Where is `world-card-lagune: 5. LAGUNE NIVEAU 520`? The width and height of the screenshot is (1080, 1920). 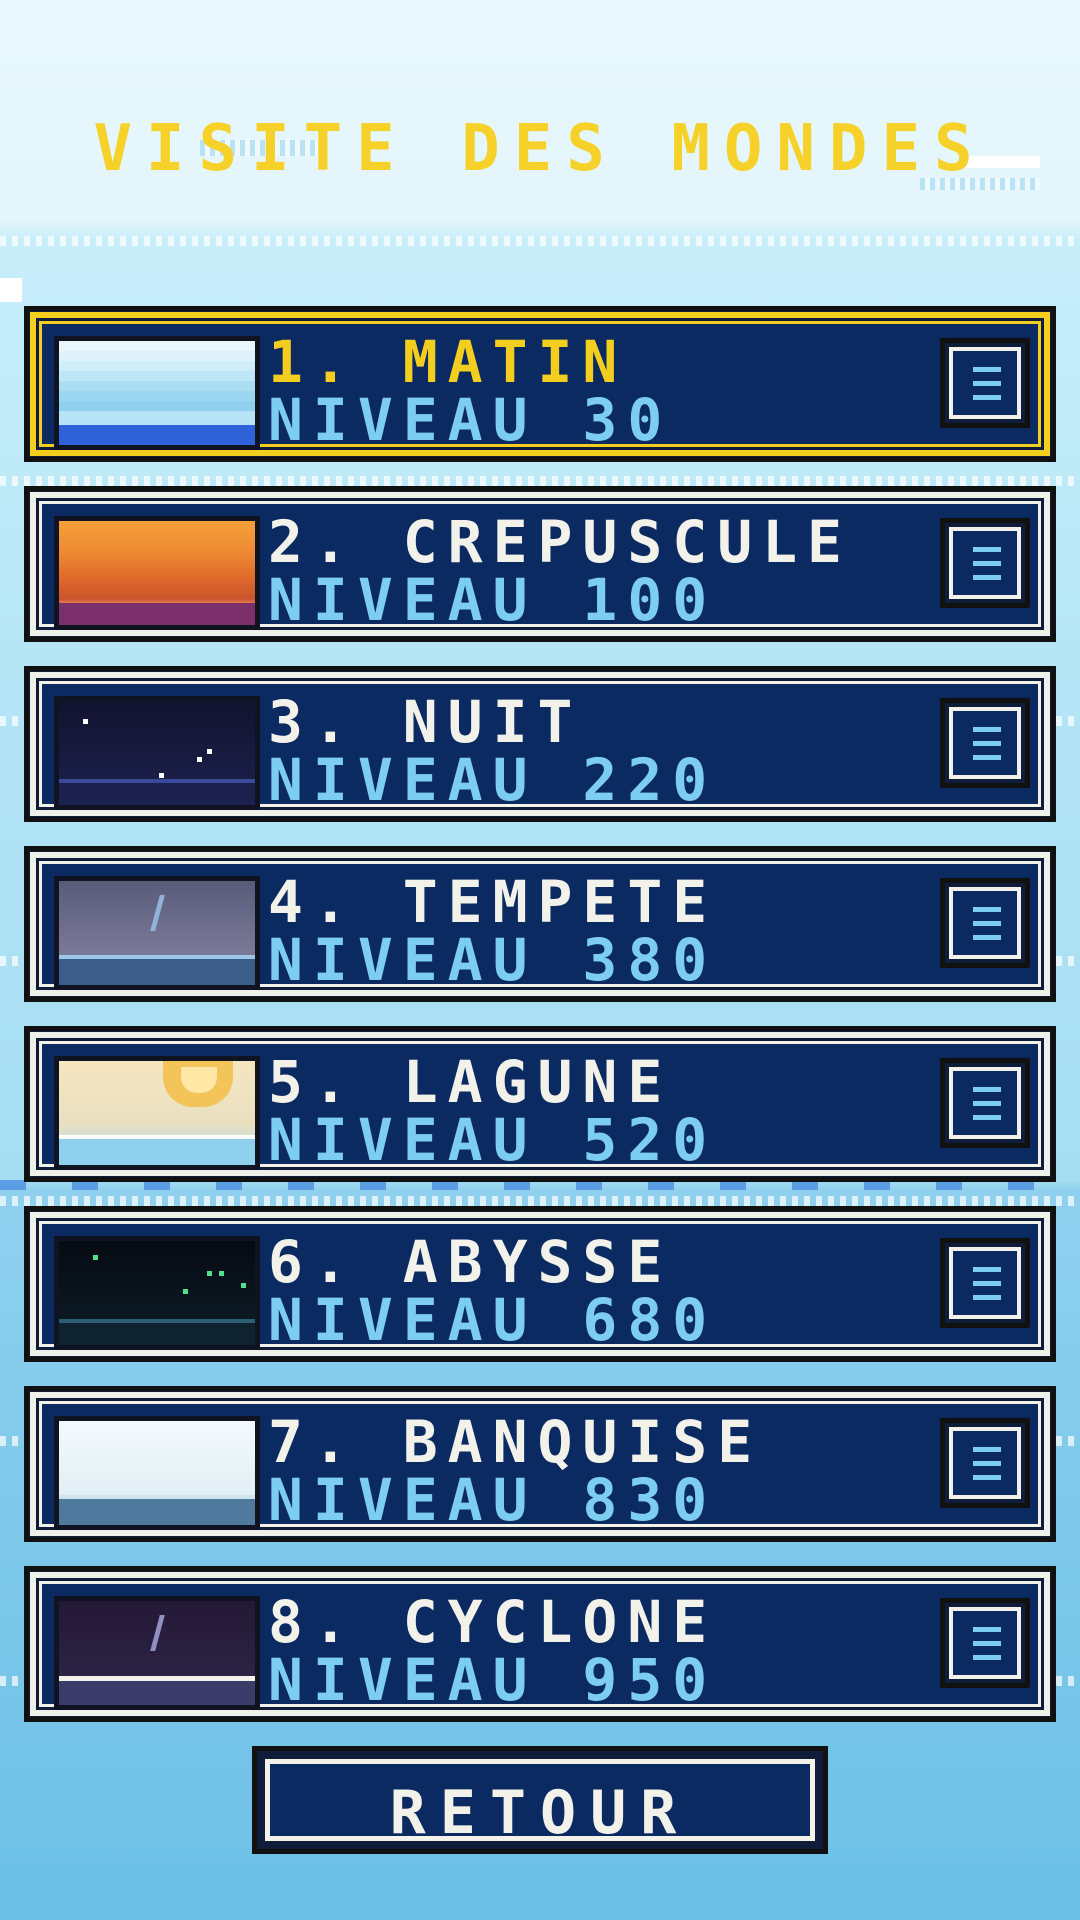 world-card-lagune: 5. LAGUNE NIVEAU 520 is located at coordinates (540, 1104).